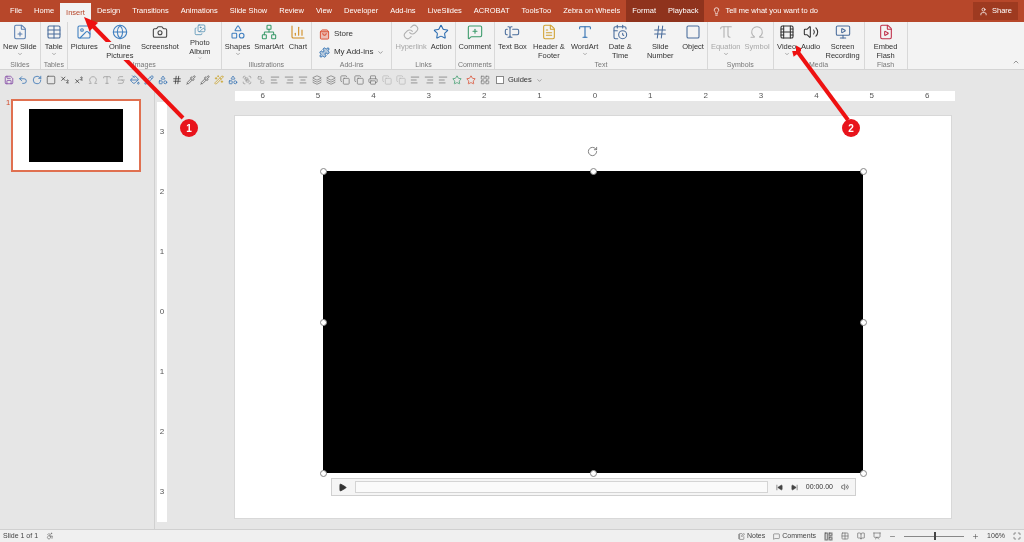 The image size is (1024, 542). What do you see at coordinates (725, 32) in the screenshot?
I see `pi-icon` at bounding box center [725, 32].